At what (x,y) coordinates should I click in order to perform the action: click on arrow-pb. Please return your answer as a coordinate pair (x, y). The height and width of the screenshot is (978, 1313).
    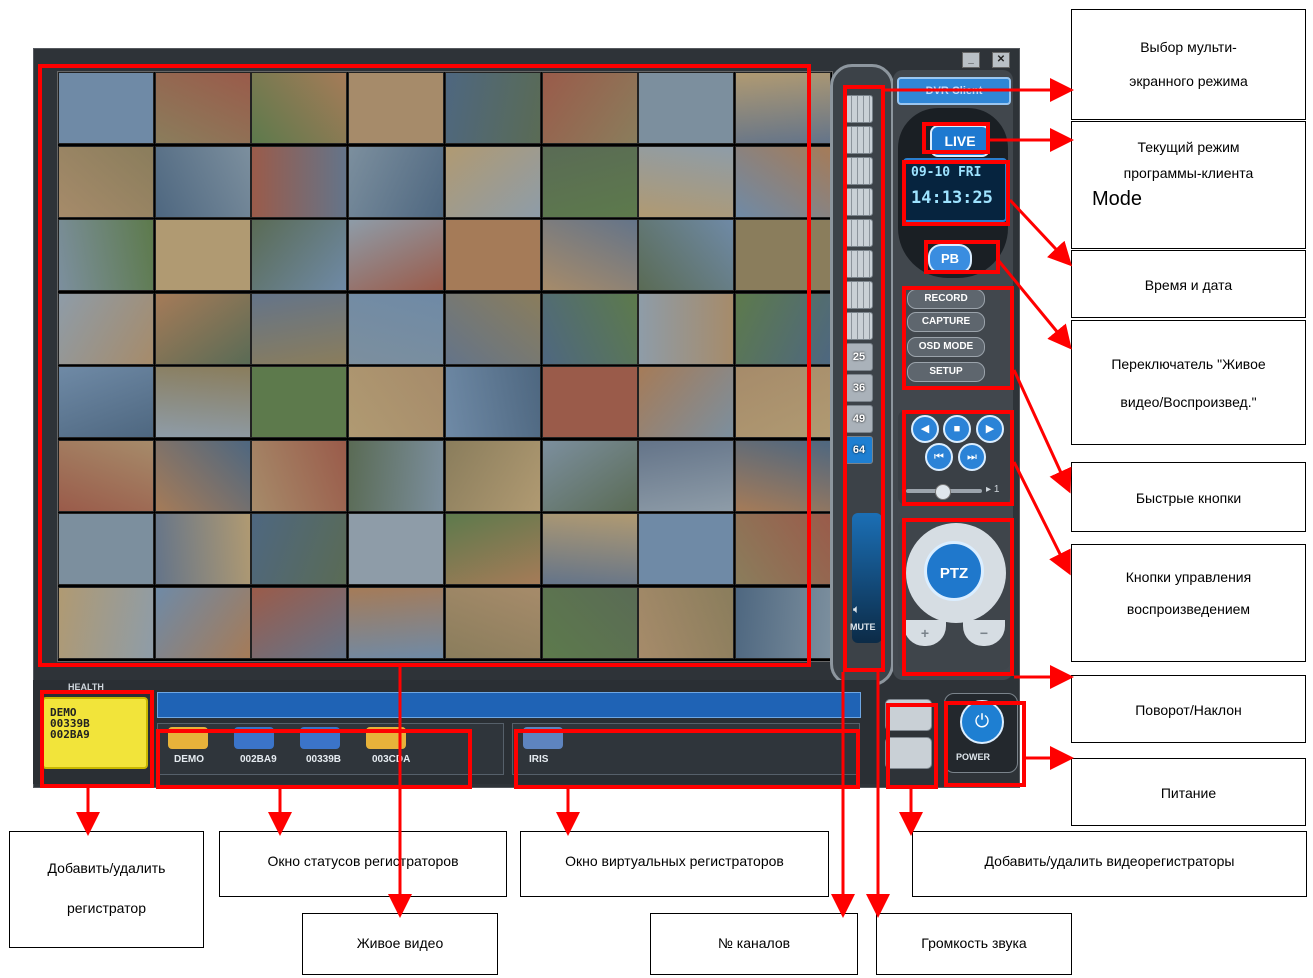
    Looking at the image, I should click on (1034, 304).